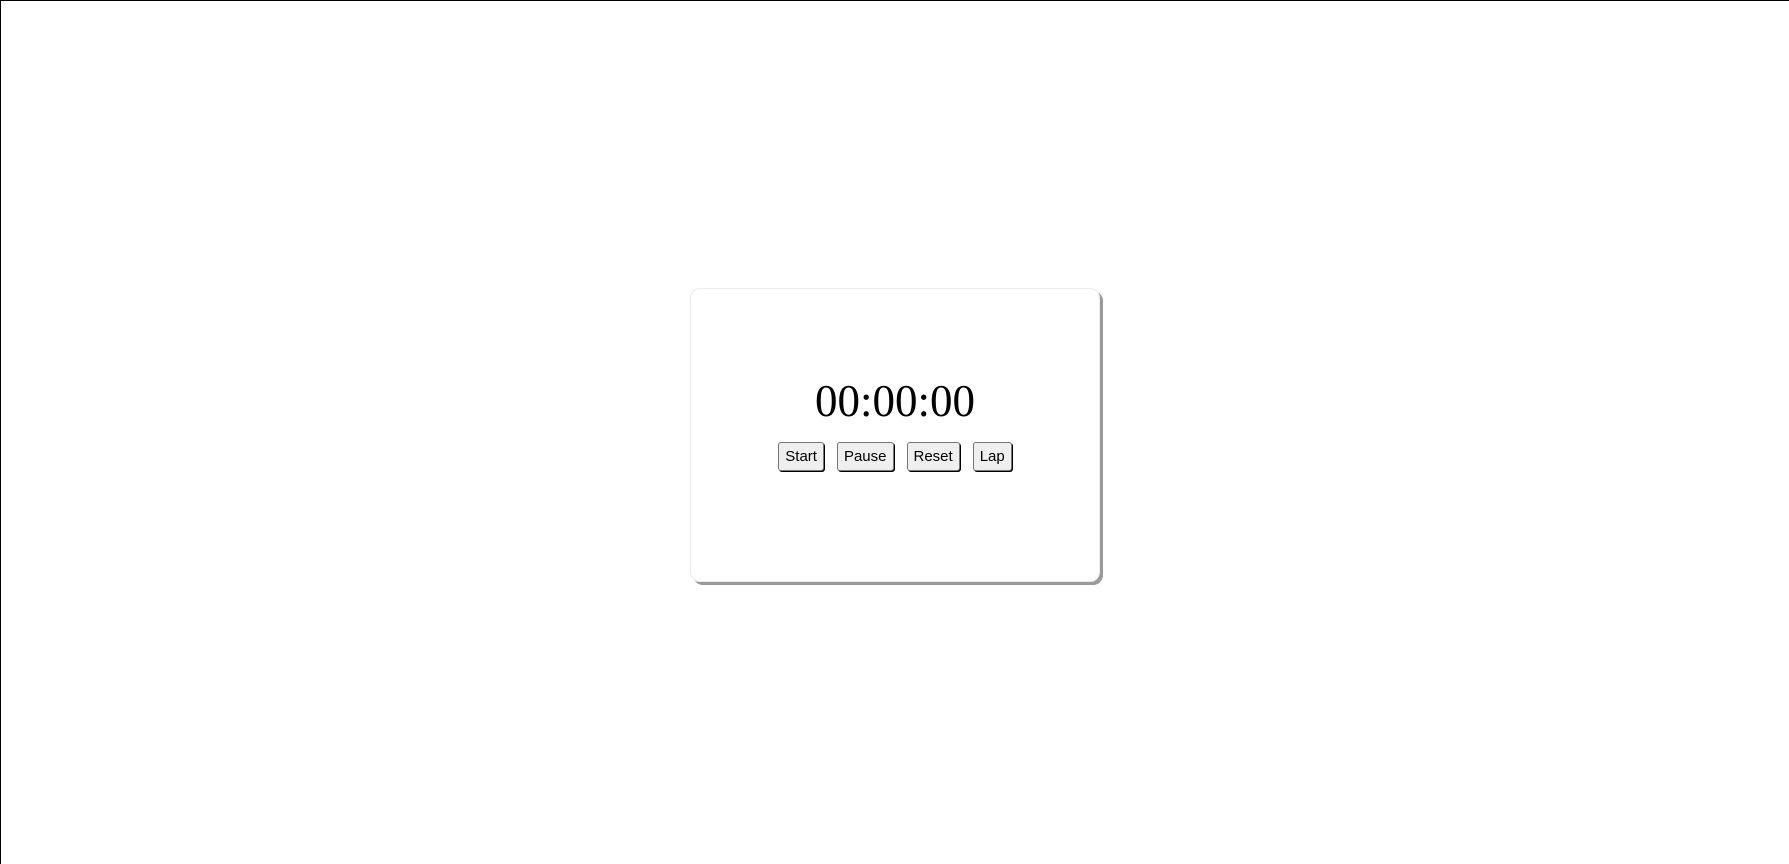 The height and width of the screenshot is (864, 1789). What do you see at coordinates (992, 456) in the screenshot?
I see `lap-button: Lap` at bounding box center [992, 456].